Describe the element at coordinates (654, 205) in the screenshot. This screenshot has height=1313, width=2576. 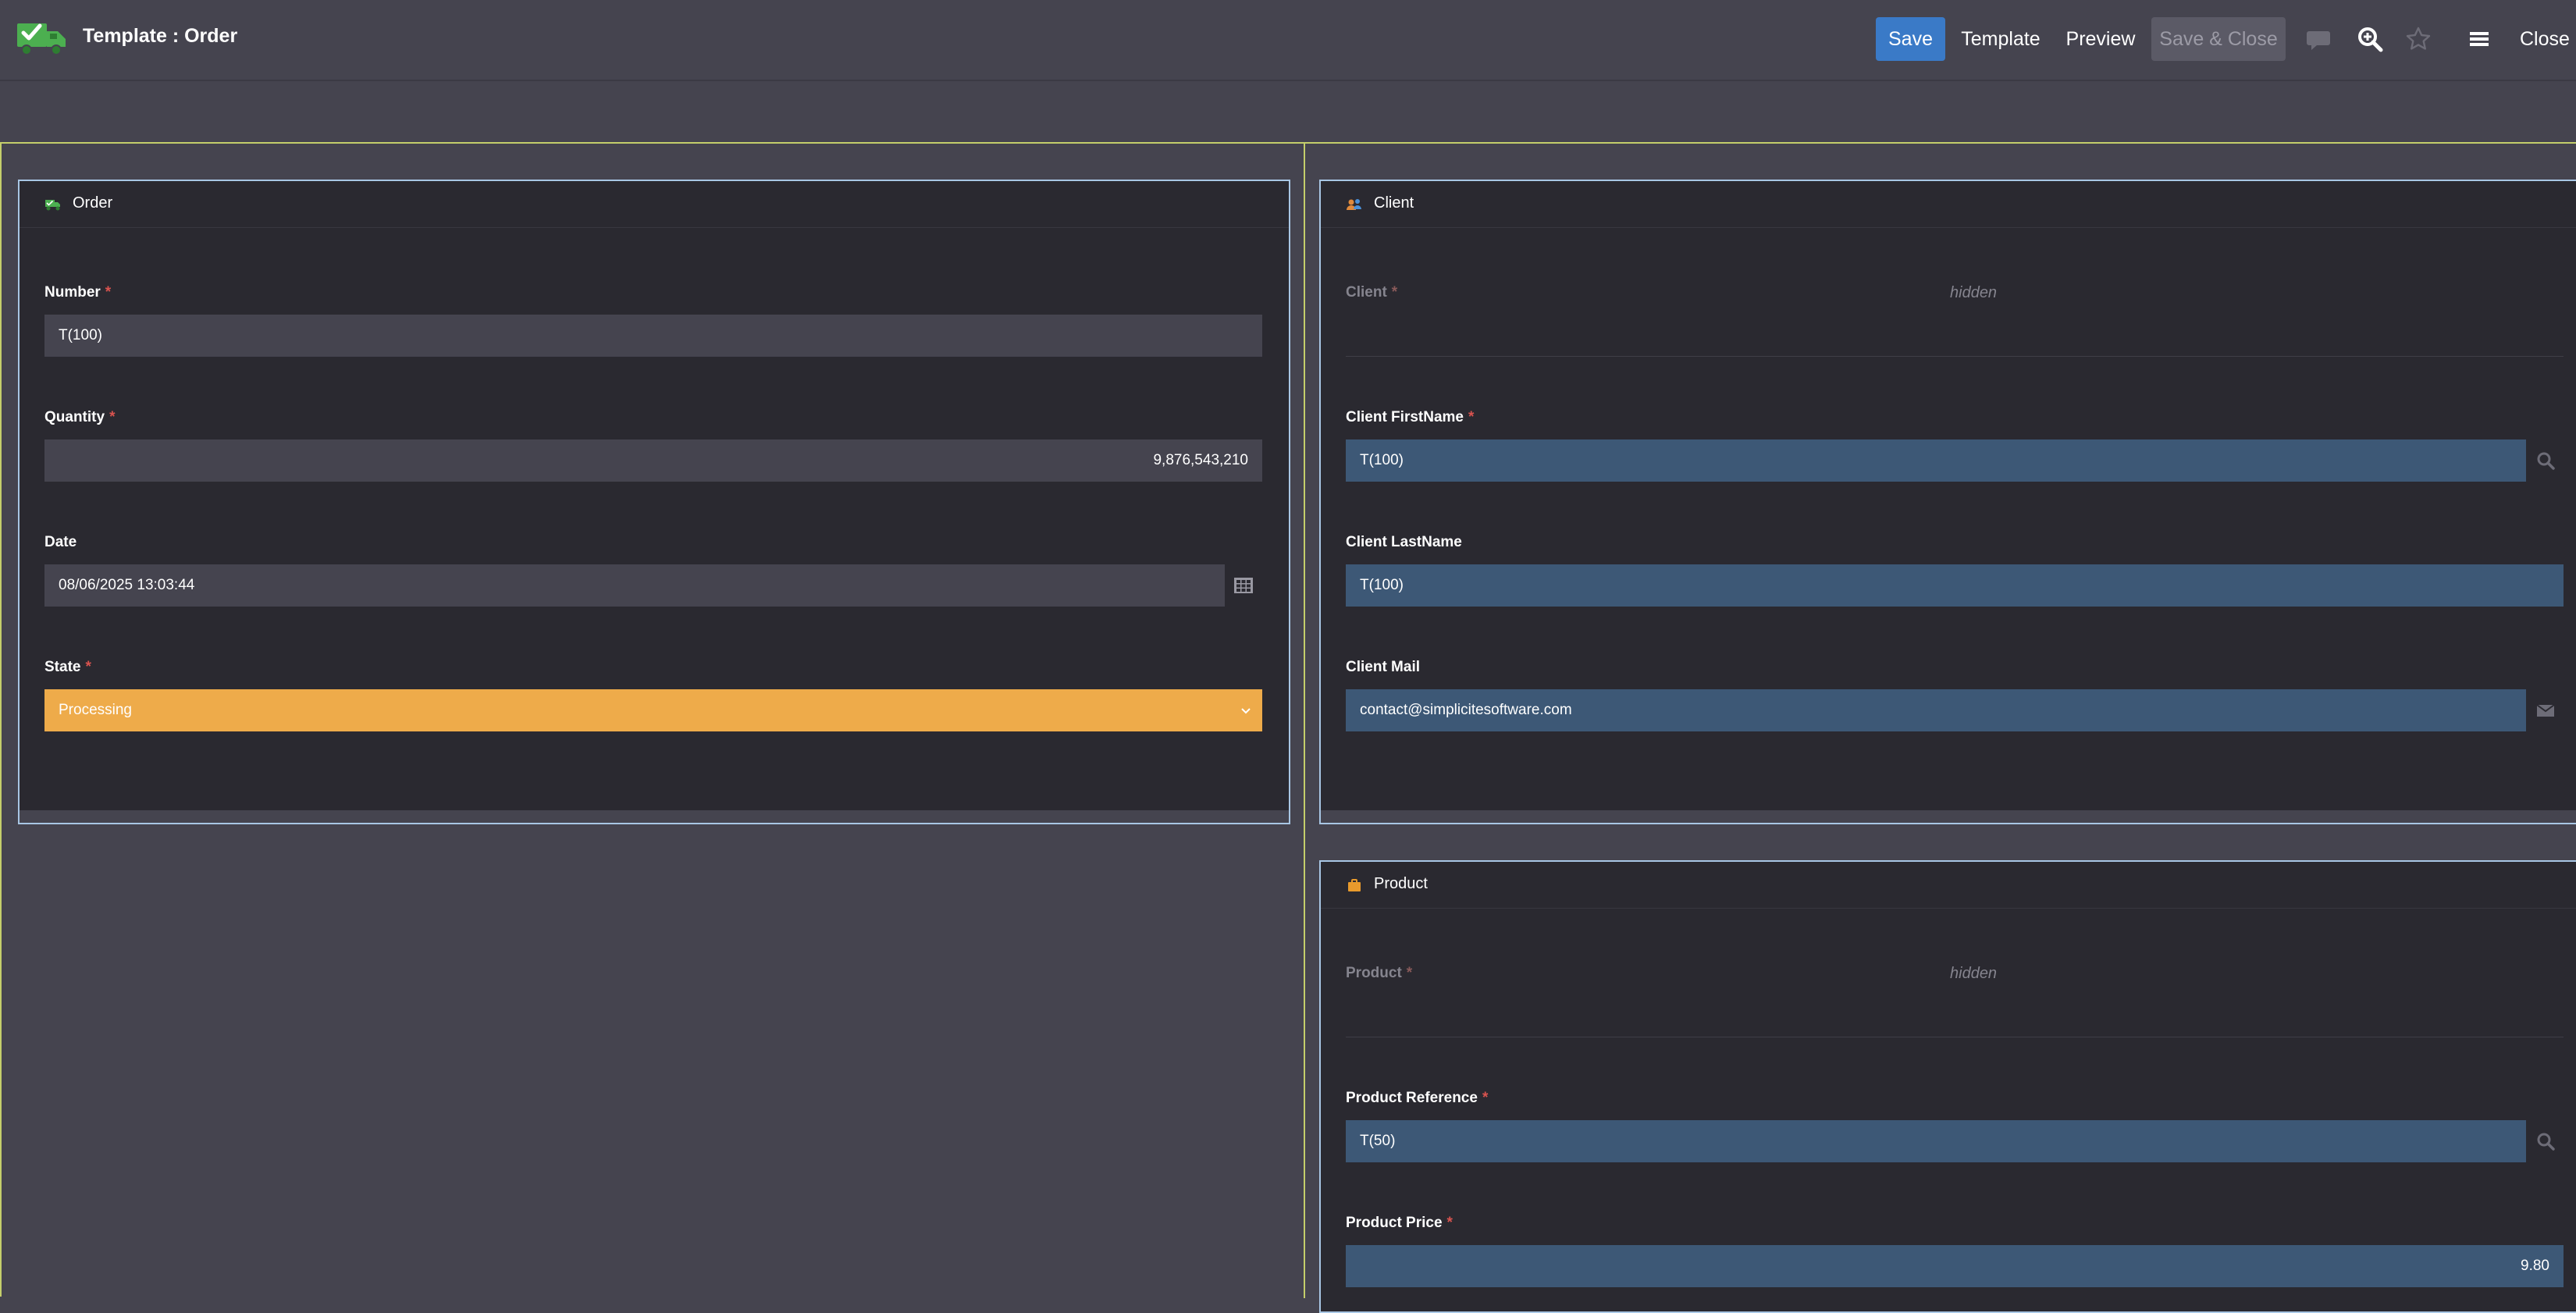
I see `order-panel-header: Order` at that location.